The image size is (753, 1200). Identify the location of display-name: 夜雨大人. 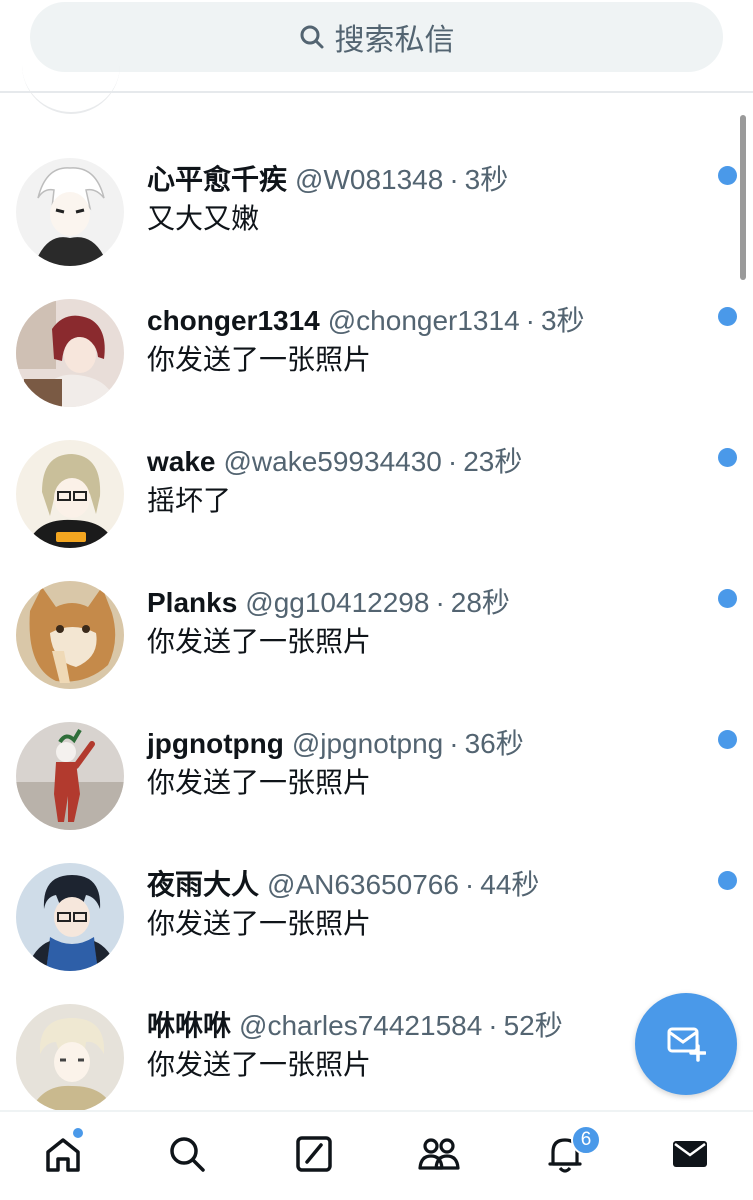
(203, 883).